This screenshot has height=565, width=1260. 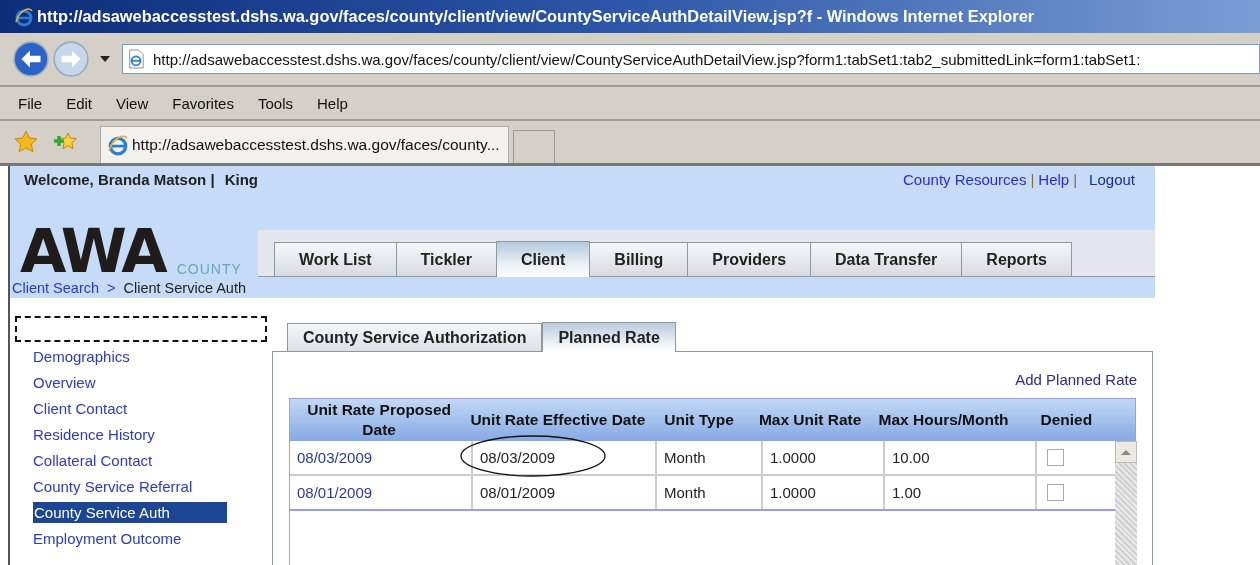 I want to click on nav-tab: Work List, so click(x=335, y=259).